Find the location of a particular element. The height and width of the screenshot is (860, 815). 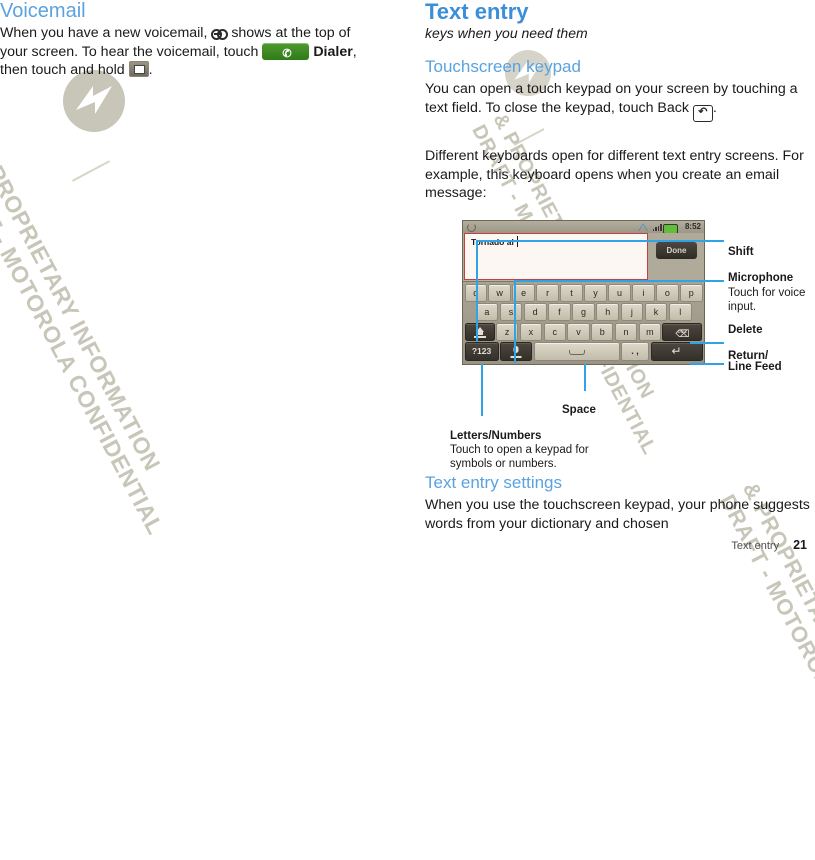

callout-line-shift-h is located at coordinates (600, 241).